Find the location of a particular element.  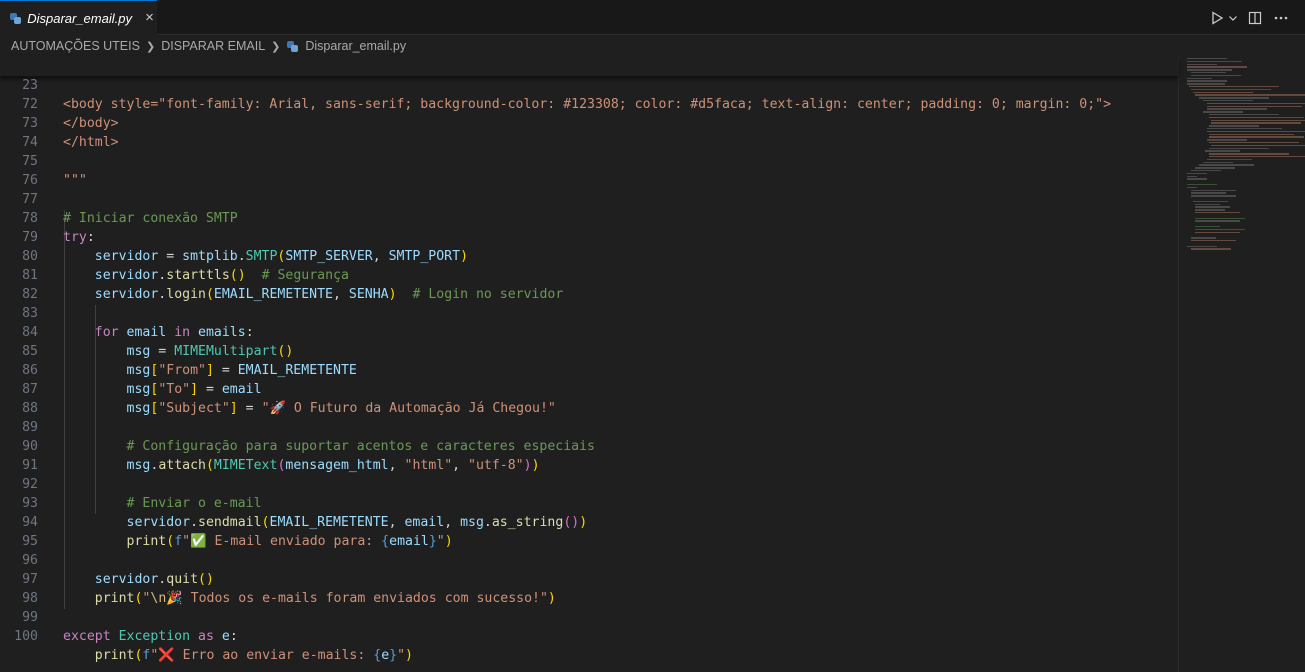

tab-label: Disparar_email.py is located at coordinates (79, 18).